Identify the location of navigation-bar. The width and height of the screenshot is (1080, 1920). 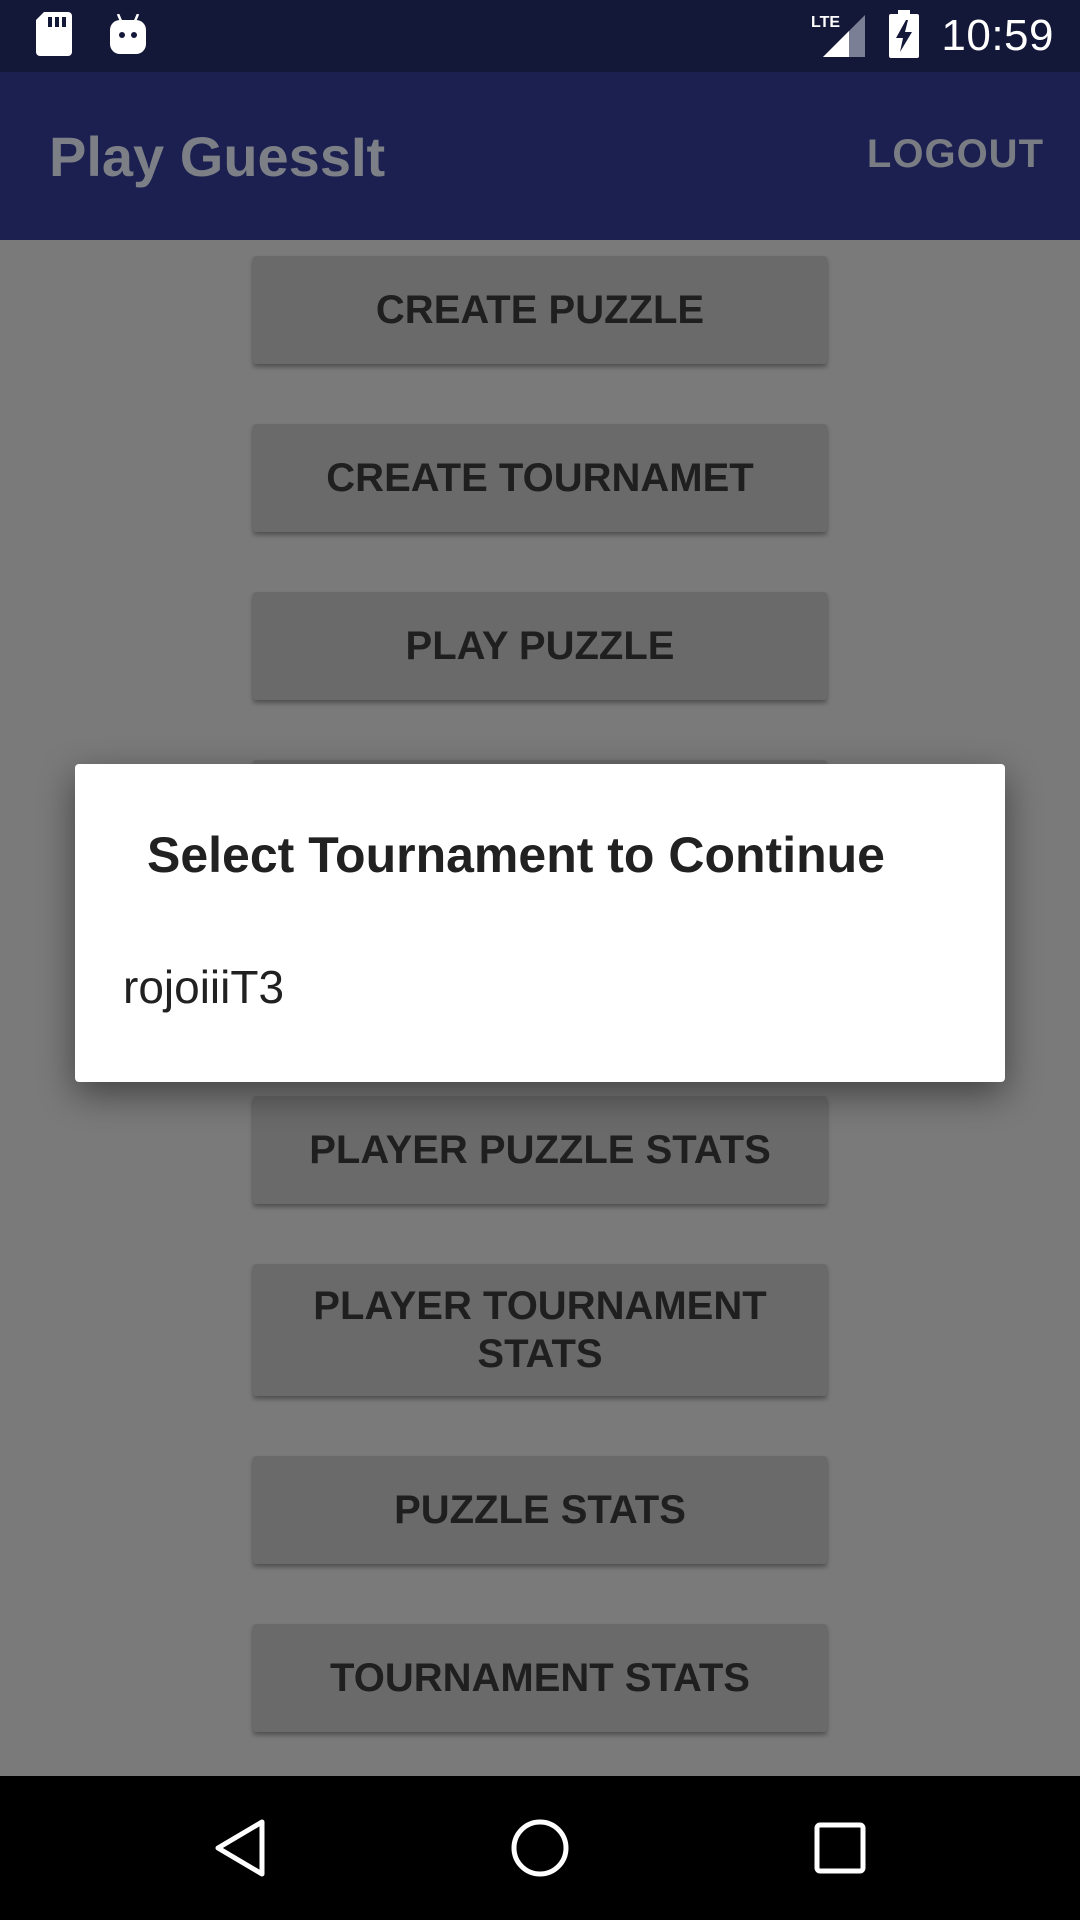
(540, 1848).